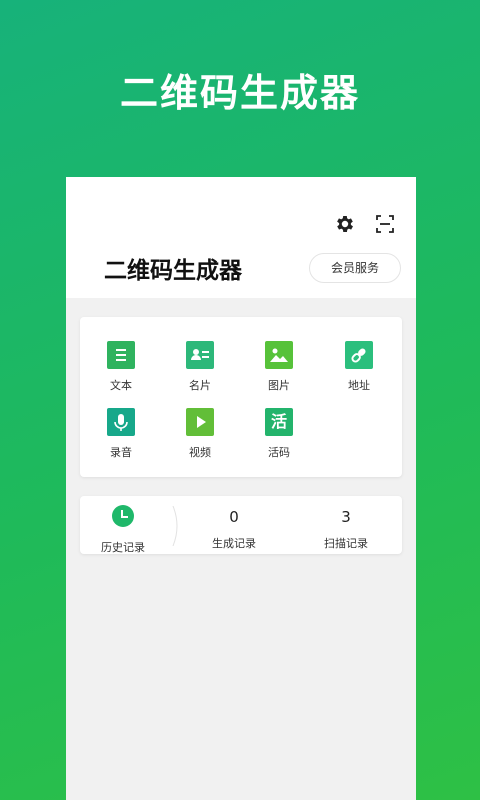 This screenshot has width=480, height=800. I want to click on link-icon, so click(359, 355).